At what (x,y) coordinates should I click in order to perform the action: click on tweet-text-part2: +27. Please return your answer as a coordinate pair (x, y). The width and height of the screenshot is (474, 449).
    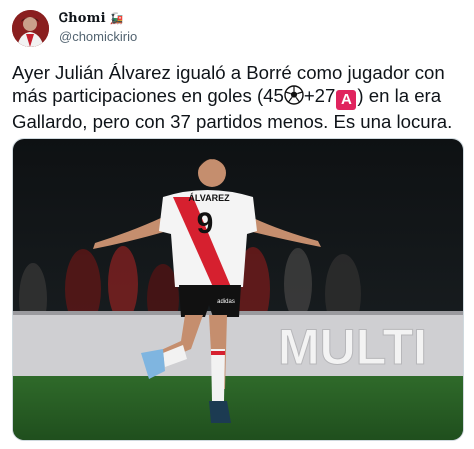
    Looking at the image, I should click on (319, 95).